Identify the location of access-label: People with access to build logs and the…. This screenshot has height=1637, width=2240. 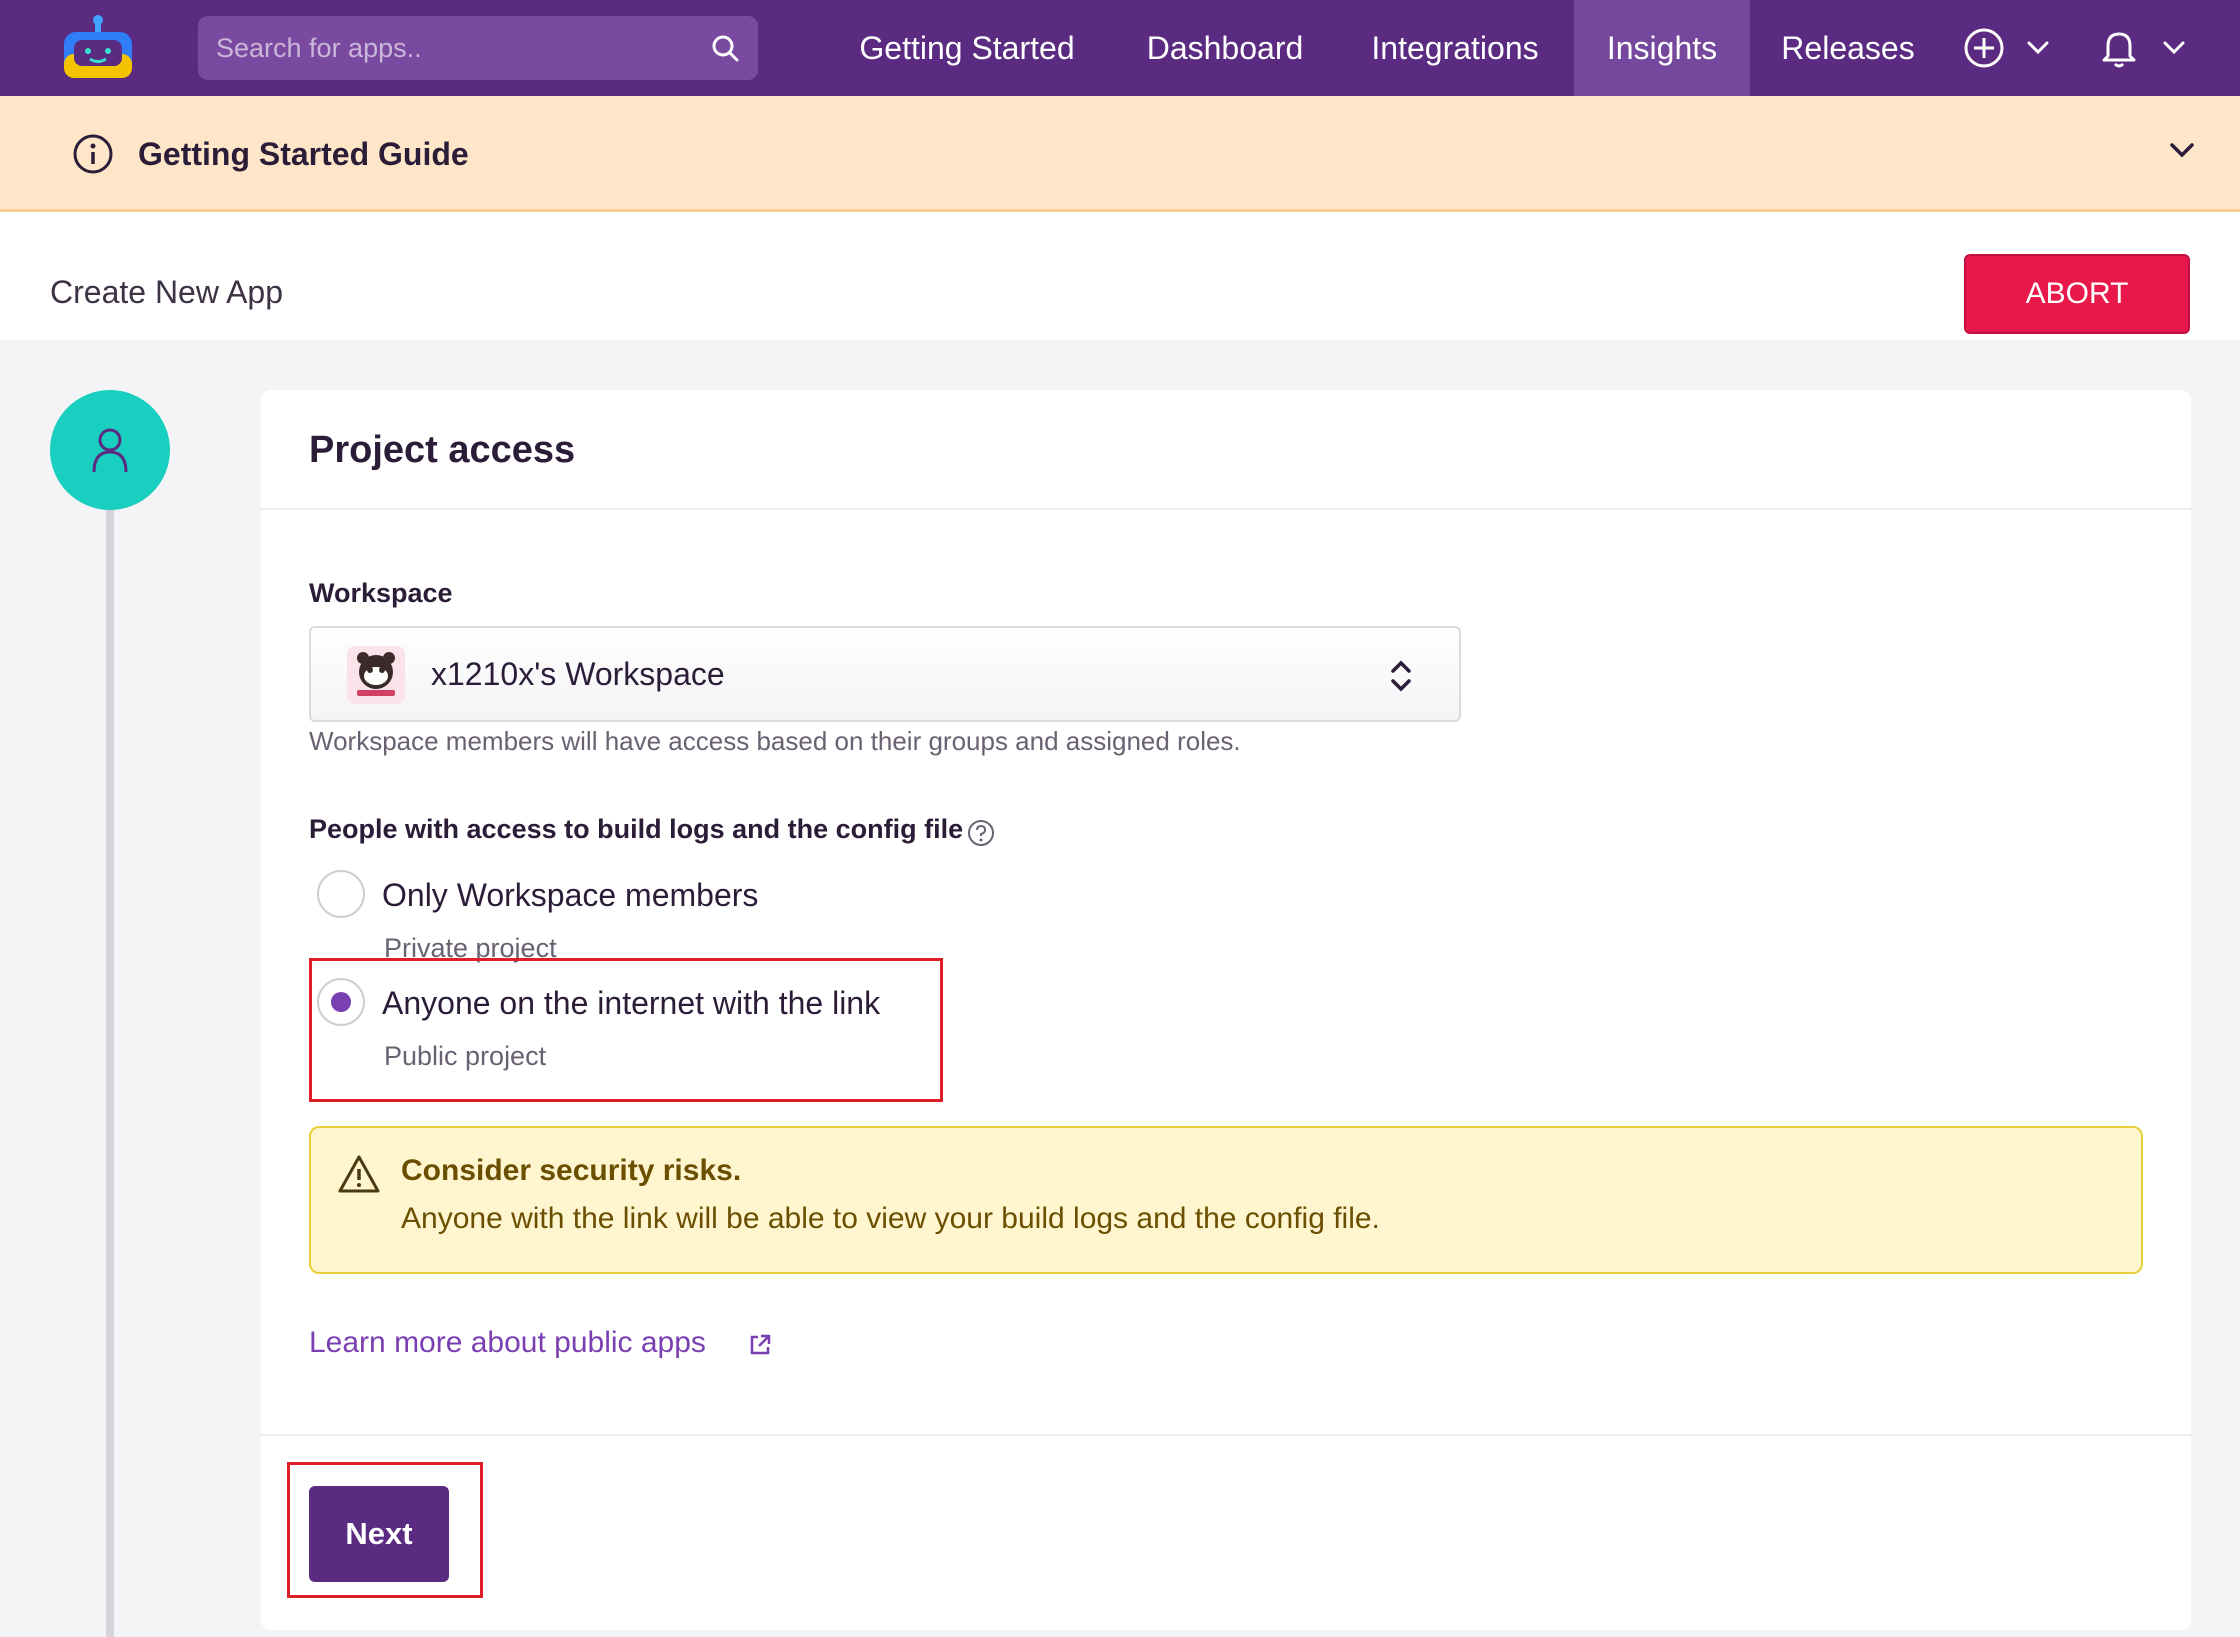
(636, 829).